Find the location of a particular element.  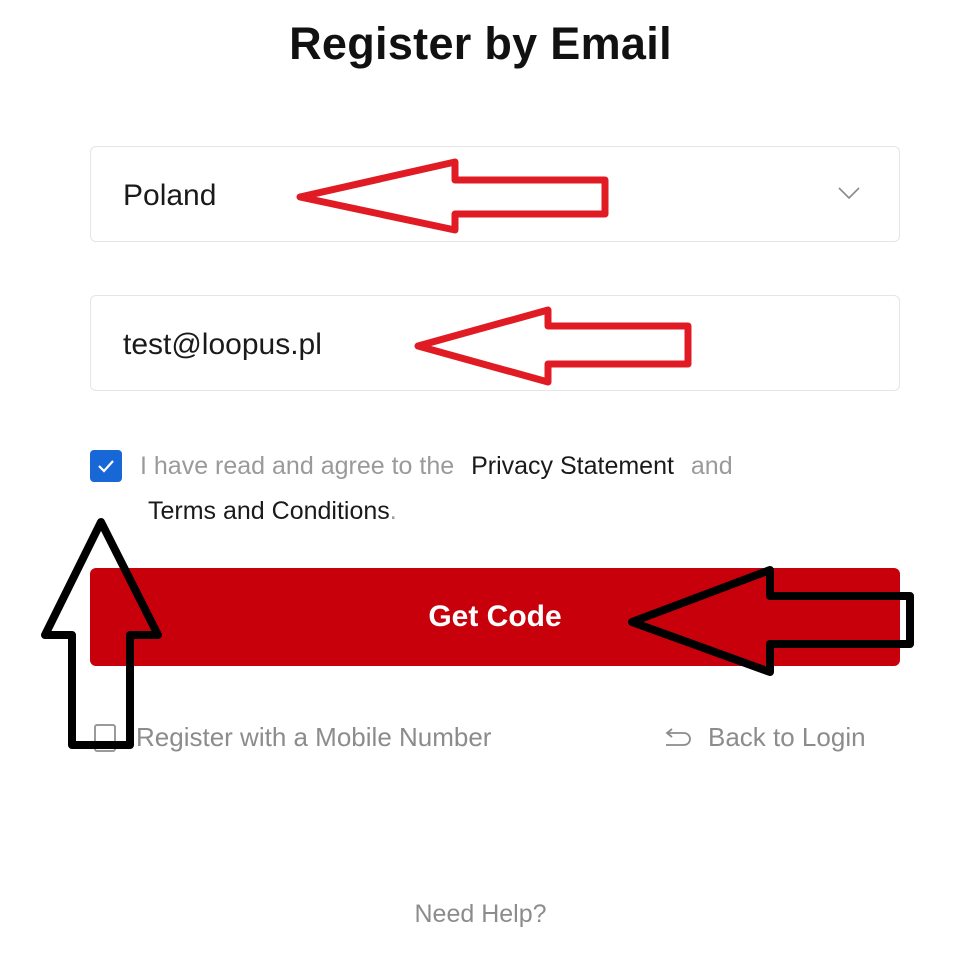

page-title: Register by Email is located at coordinates (480, 43).